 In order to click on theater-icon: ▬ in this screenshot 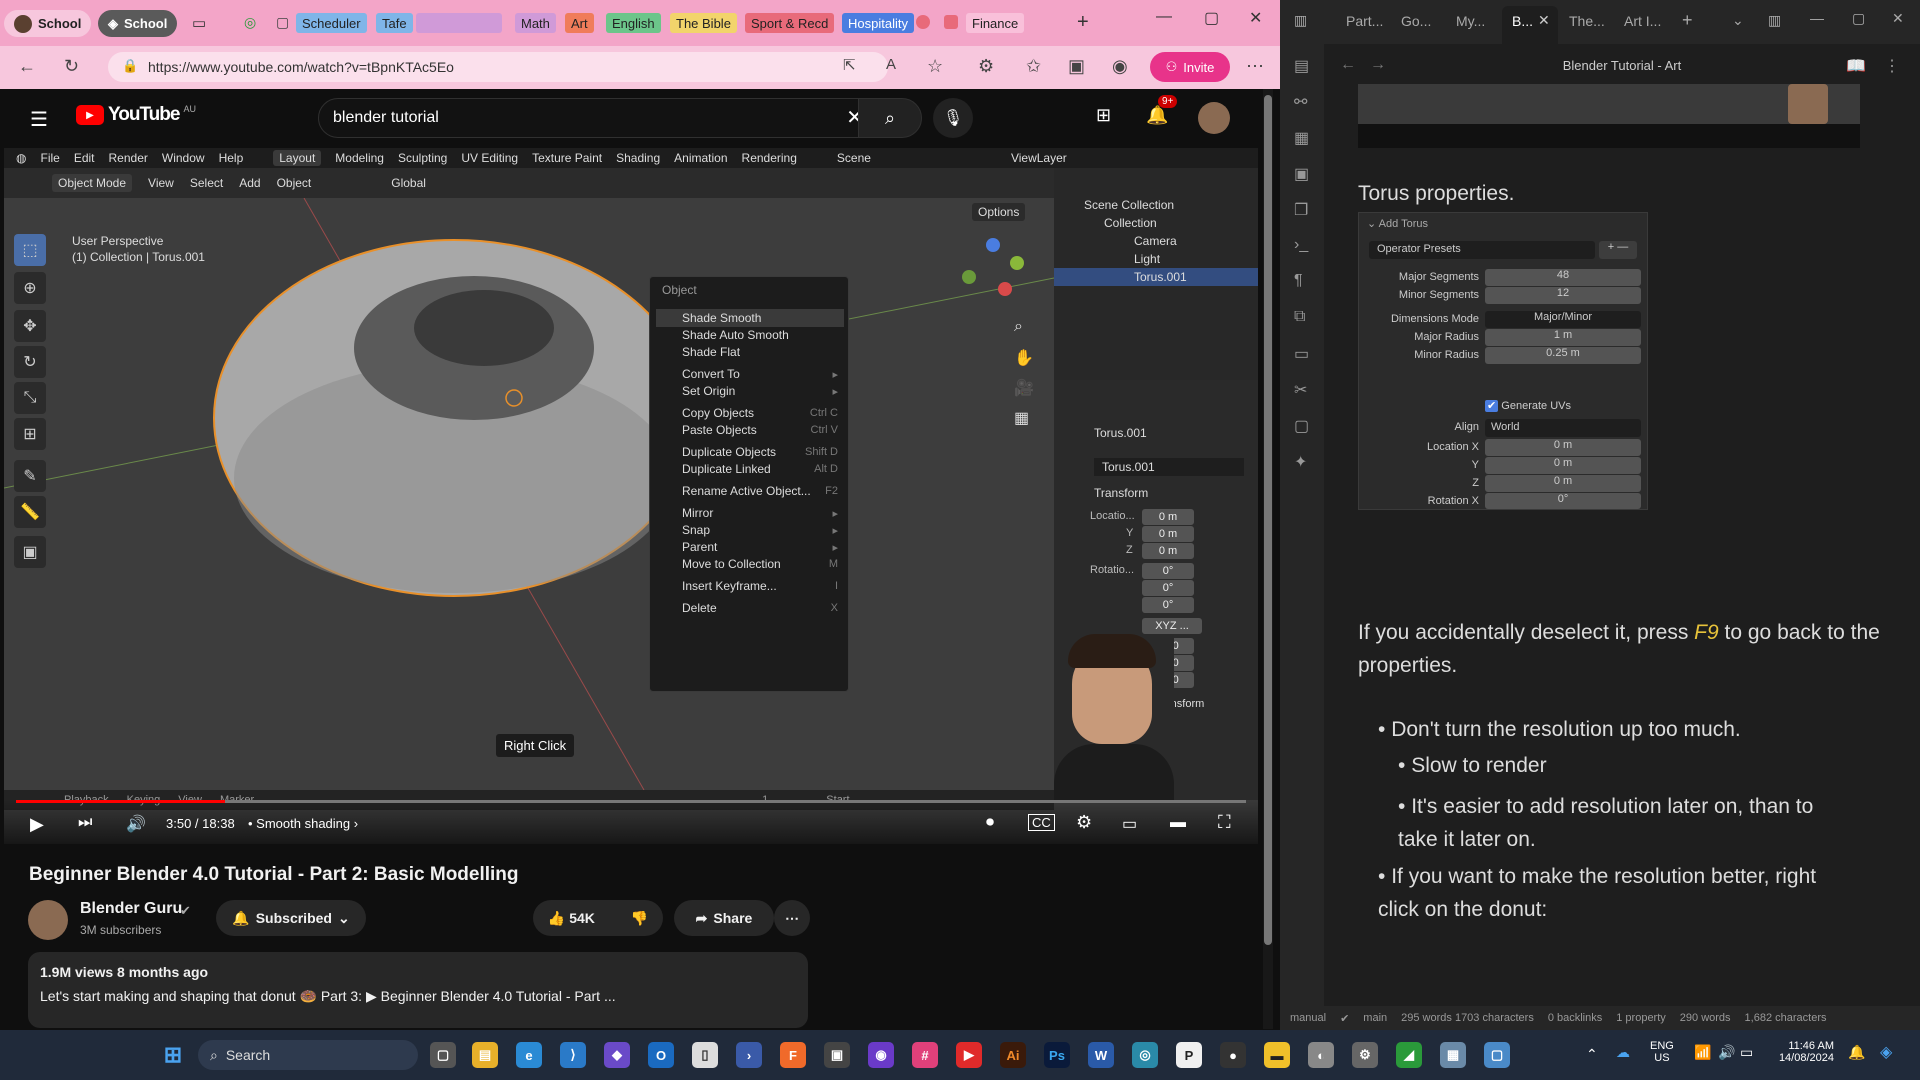, I will do `click(1178, 823)`.